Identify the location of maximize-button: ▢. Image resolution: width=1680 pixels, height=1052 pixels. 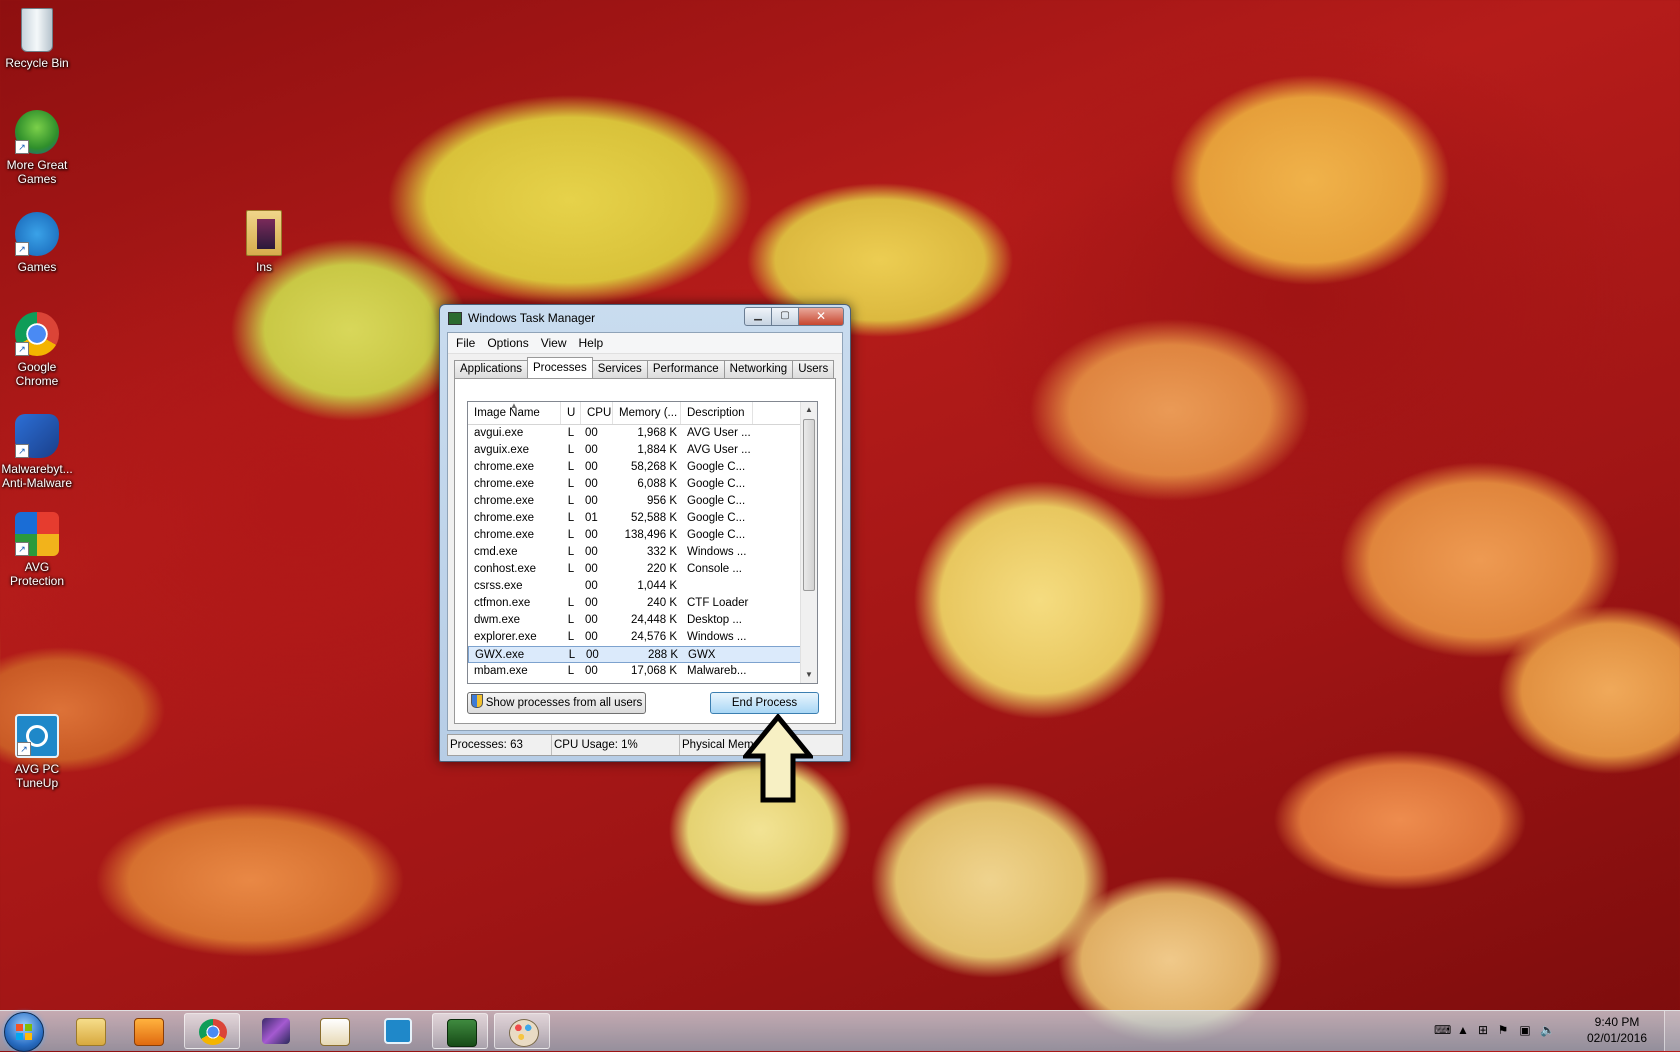
(785, 316).